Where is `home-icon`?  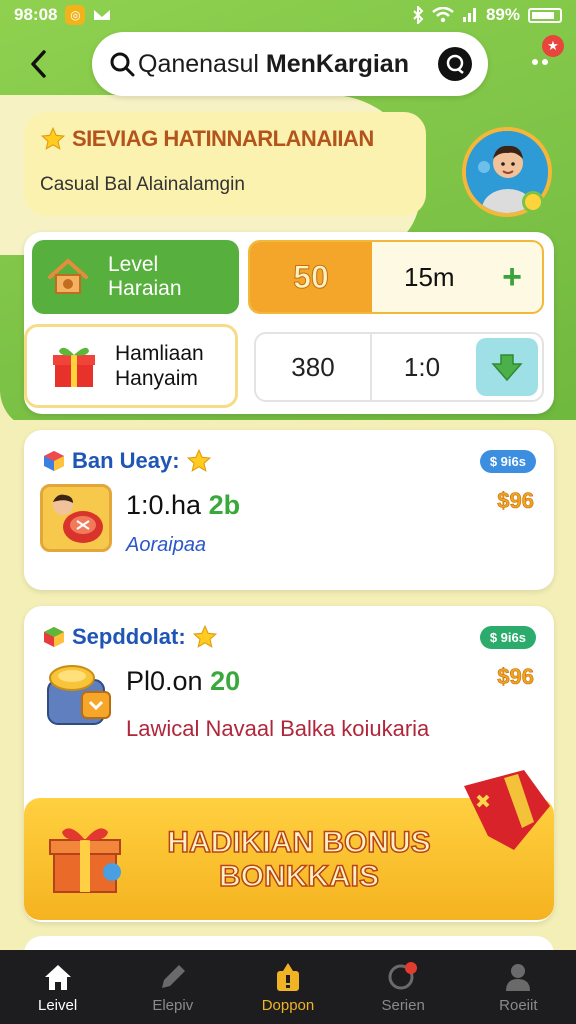 home-icon is located at coordinates (58, 977).